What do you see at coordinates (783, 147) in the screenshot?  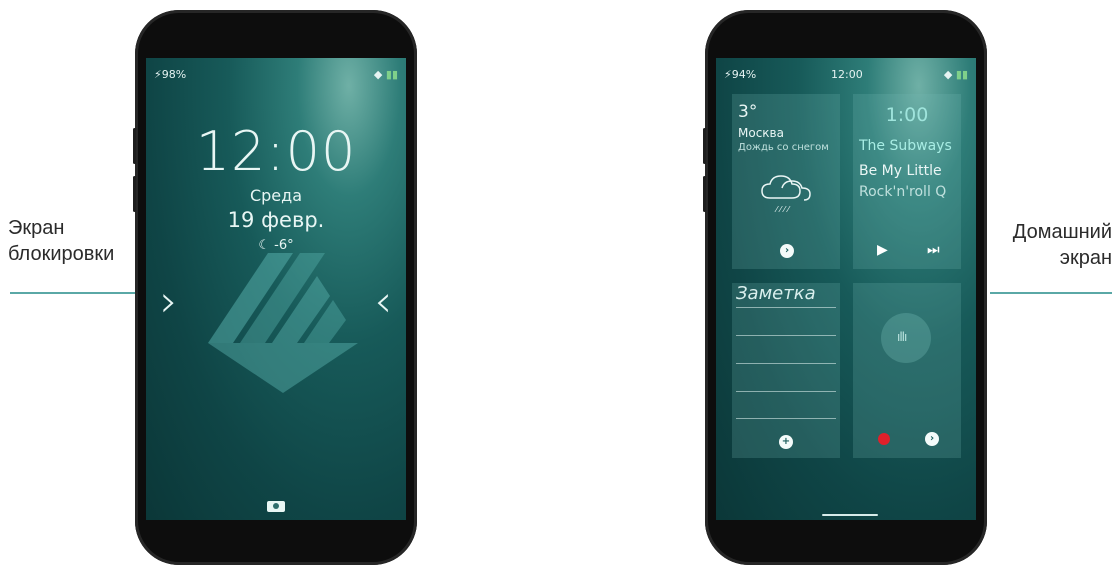 I see `weather-description: Дождь со снегом` at bounding box center [783, 147].